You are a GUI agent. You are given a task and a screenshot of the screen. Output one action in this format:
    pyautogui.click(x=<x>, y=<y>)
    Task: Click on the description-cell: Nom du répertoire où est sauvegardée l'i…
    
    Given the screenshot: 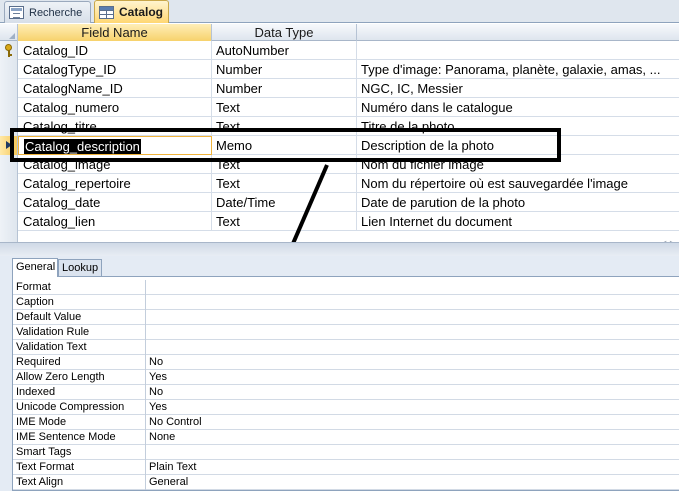 What is the action you would take?
    pyautogui.click(x=518, y=183)
    